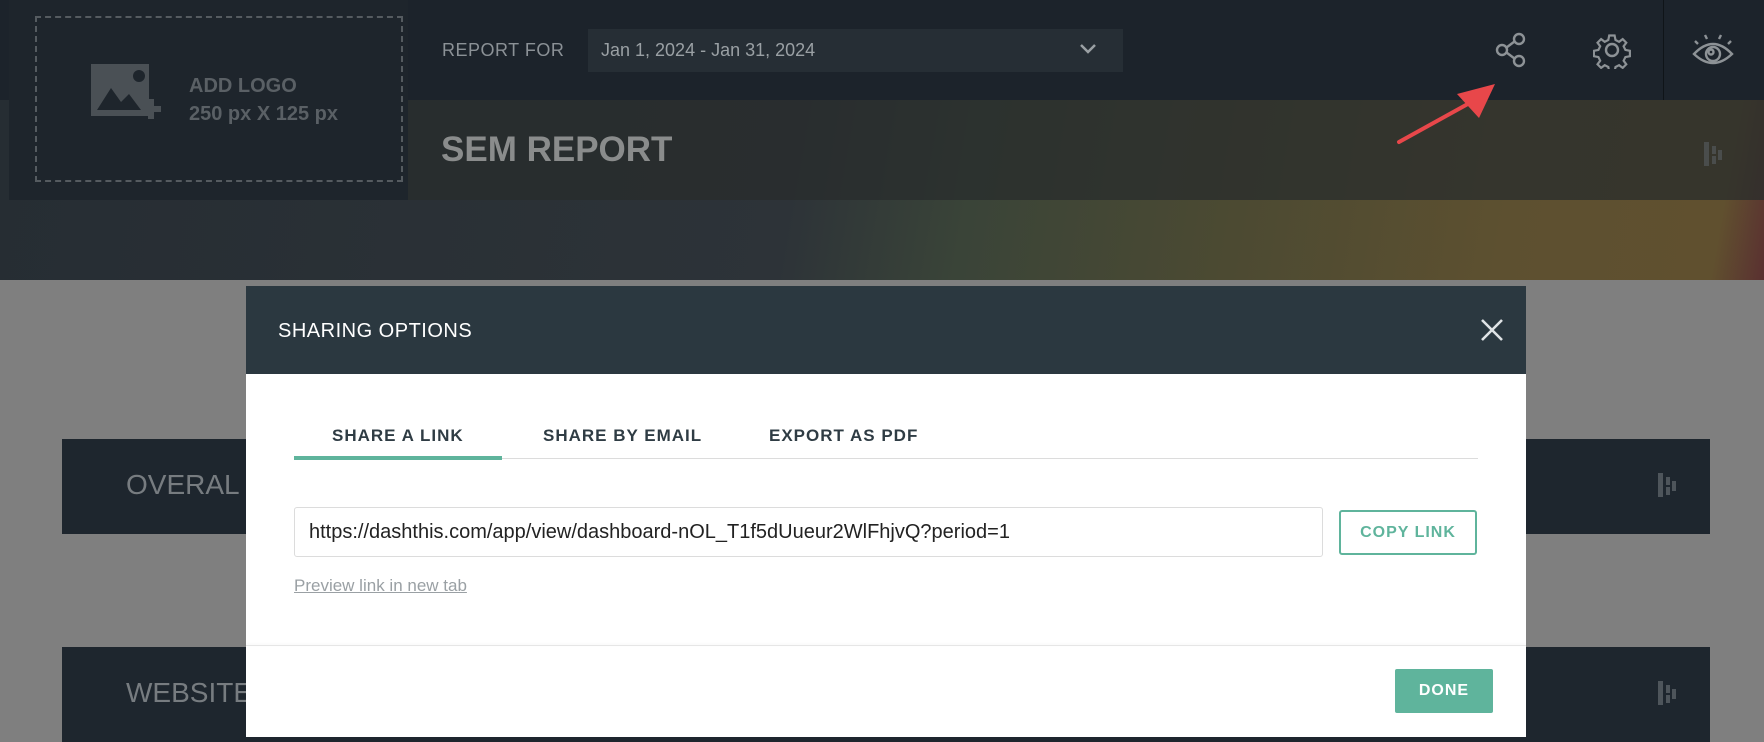  What do you see at coordinates (622, 436) in the screenshot?
I see `tab-share-by-email: SHARE BY EMAIL` at bounding box center [622, 436].